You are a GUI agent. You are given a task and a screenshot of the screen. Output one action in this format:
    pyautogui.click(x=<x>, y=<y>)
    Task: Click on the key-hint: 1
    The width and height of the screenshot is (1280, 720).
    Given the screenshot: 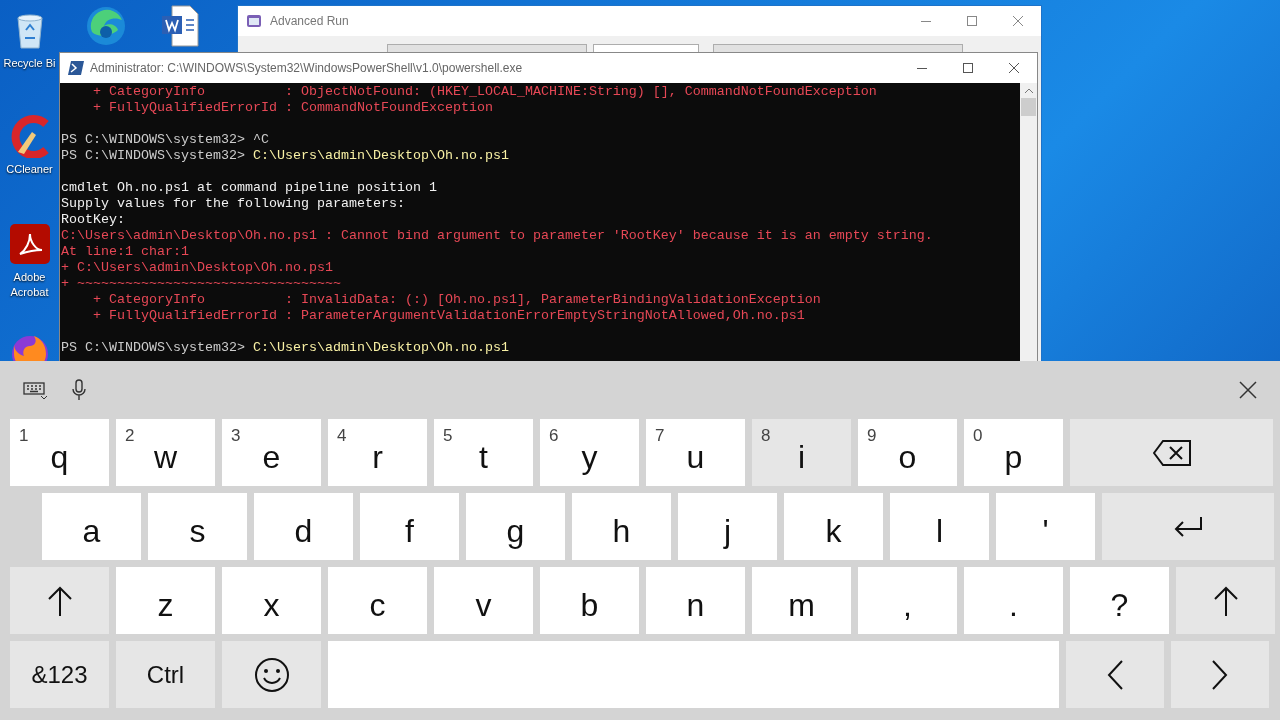 What is the action you would take?
    pyautogui.click(x=24, y=436)
    